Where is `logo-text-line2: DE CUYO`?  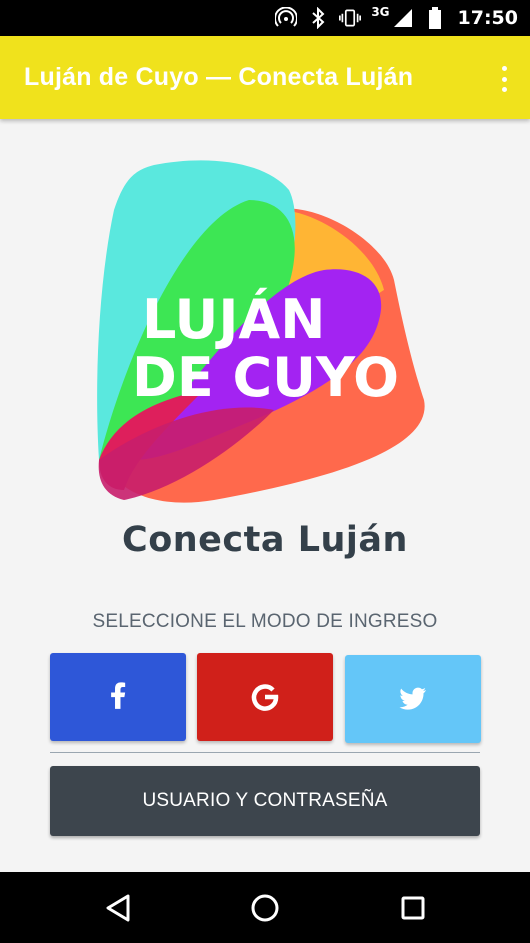 logo-text-line2: DE CUYO is located at coordinates (265, 377).